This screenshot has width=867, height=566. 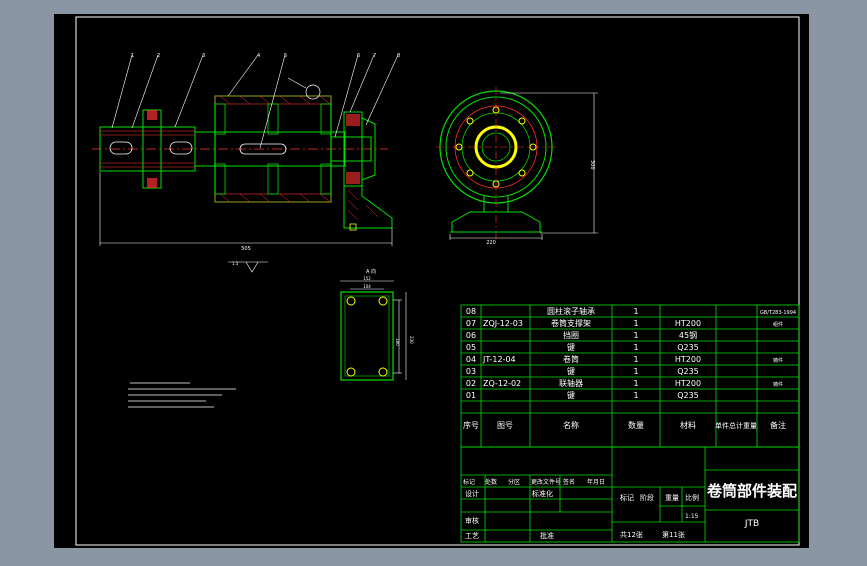 I want to click on parts-row-no: 01, so click(x=471, y=395).